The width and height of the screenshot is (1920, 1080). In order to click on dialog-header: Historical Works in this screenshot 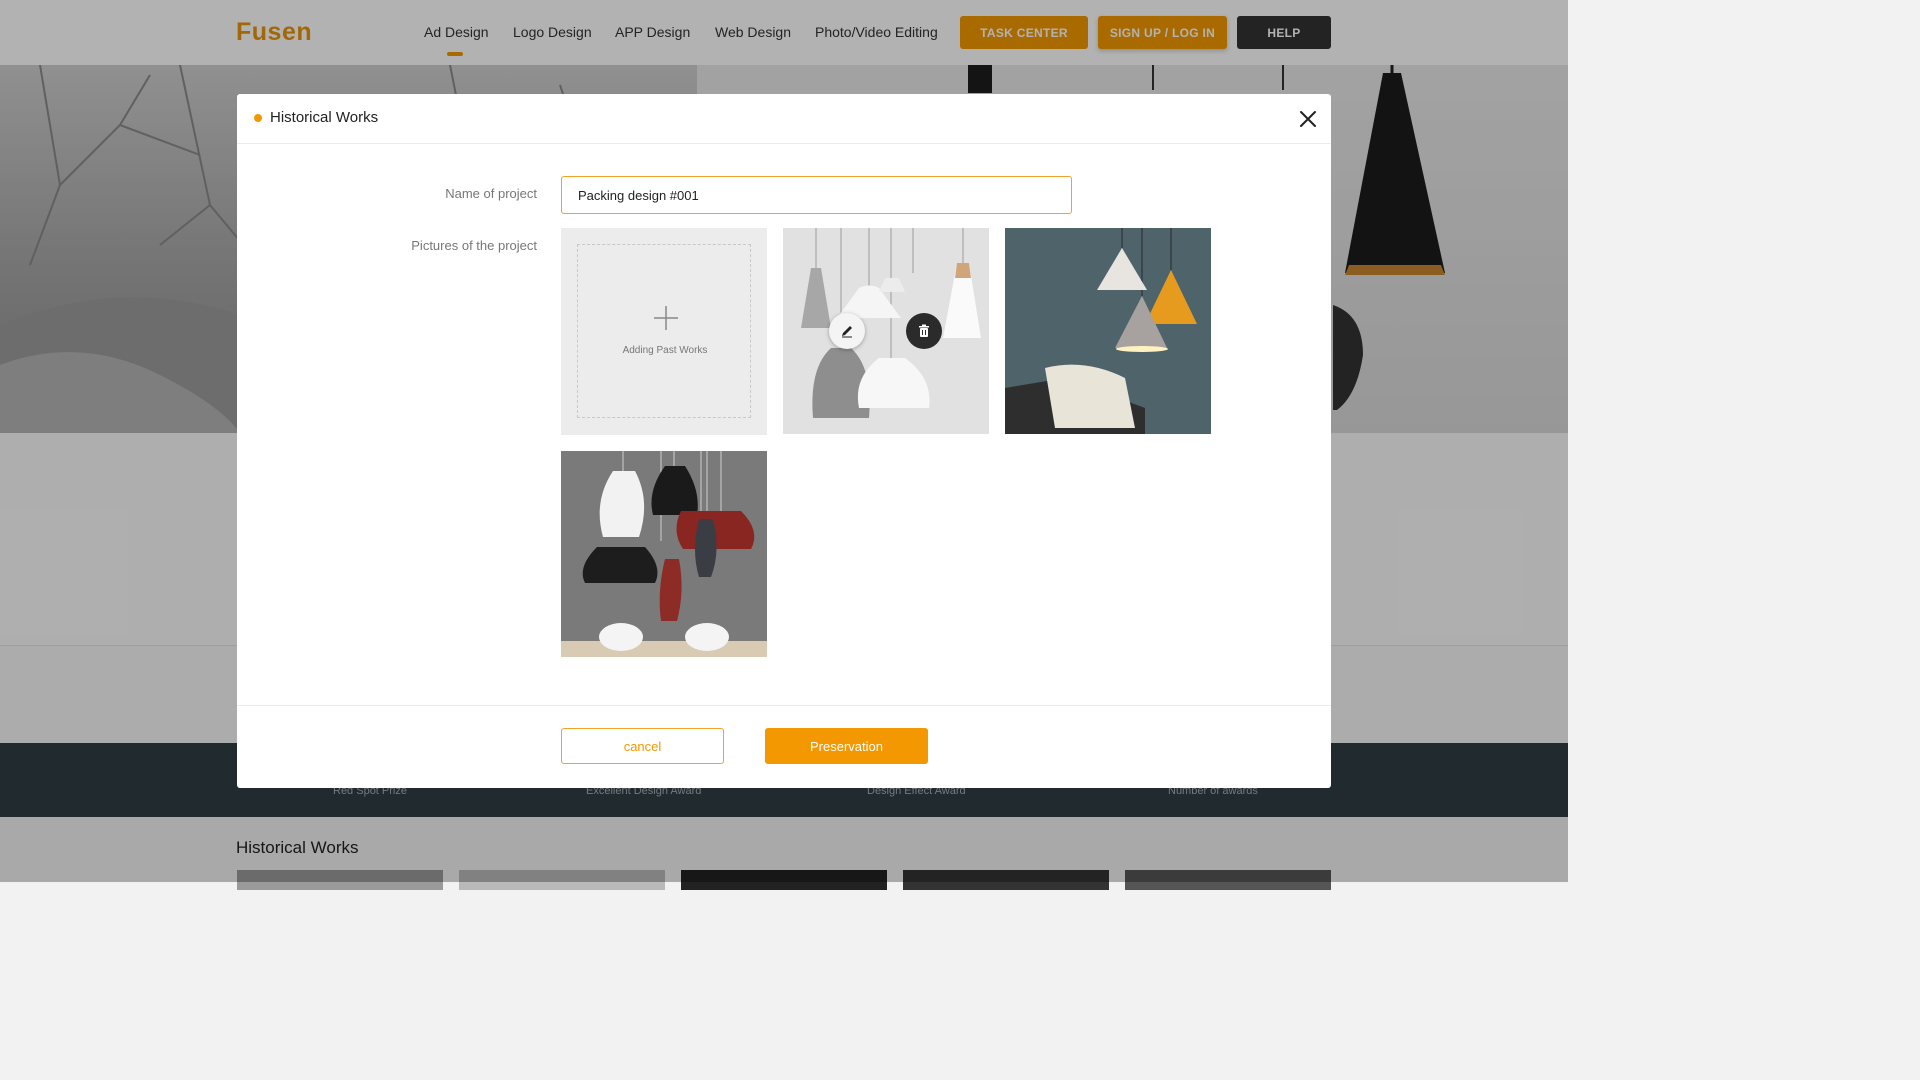, I will do `click(784, 119)`.